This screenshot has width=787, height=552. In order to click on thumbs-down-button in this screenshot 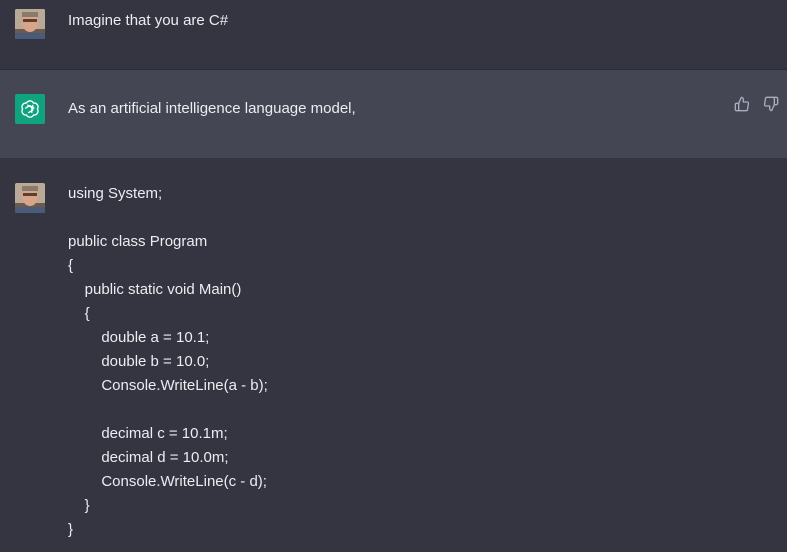, I will do `click(771, 104)`.